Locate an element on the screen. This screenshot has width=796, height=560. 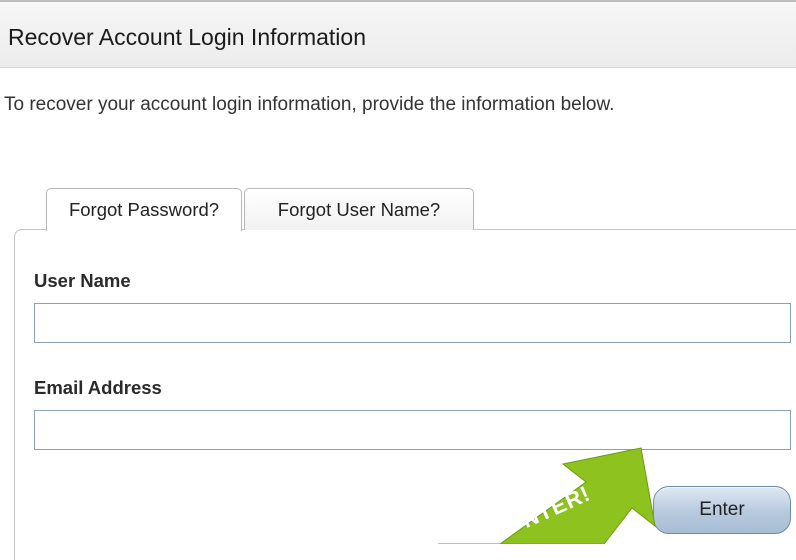
enter-button: Enter is located at coordinates (722, 510).